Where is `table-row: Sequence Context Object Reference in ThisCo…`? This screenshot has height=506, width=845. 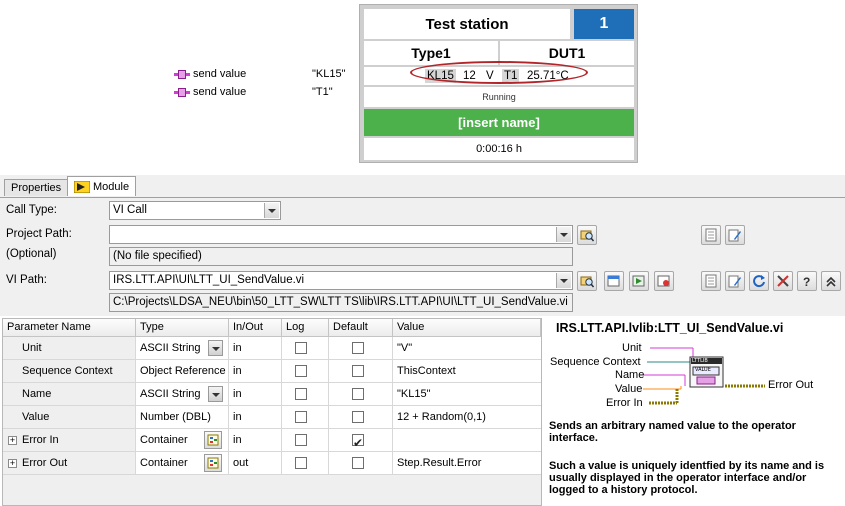
table-row: Sequence Context Object Reference in ThisCo… is located at coordinates (272, 371).